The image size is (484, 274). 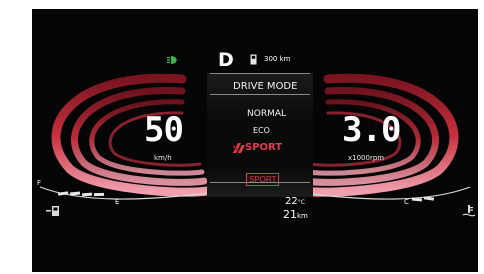 What do you see at coordinates (261, 130) in the screenshot?
I see `drive-mode-option-eco: ECO` at bounding box center [261, 130].